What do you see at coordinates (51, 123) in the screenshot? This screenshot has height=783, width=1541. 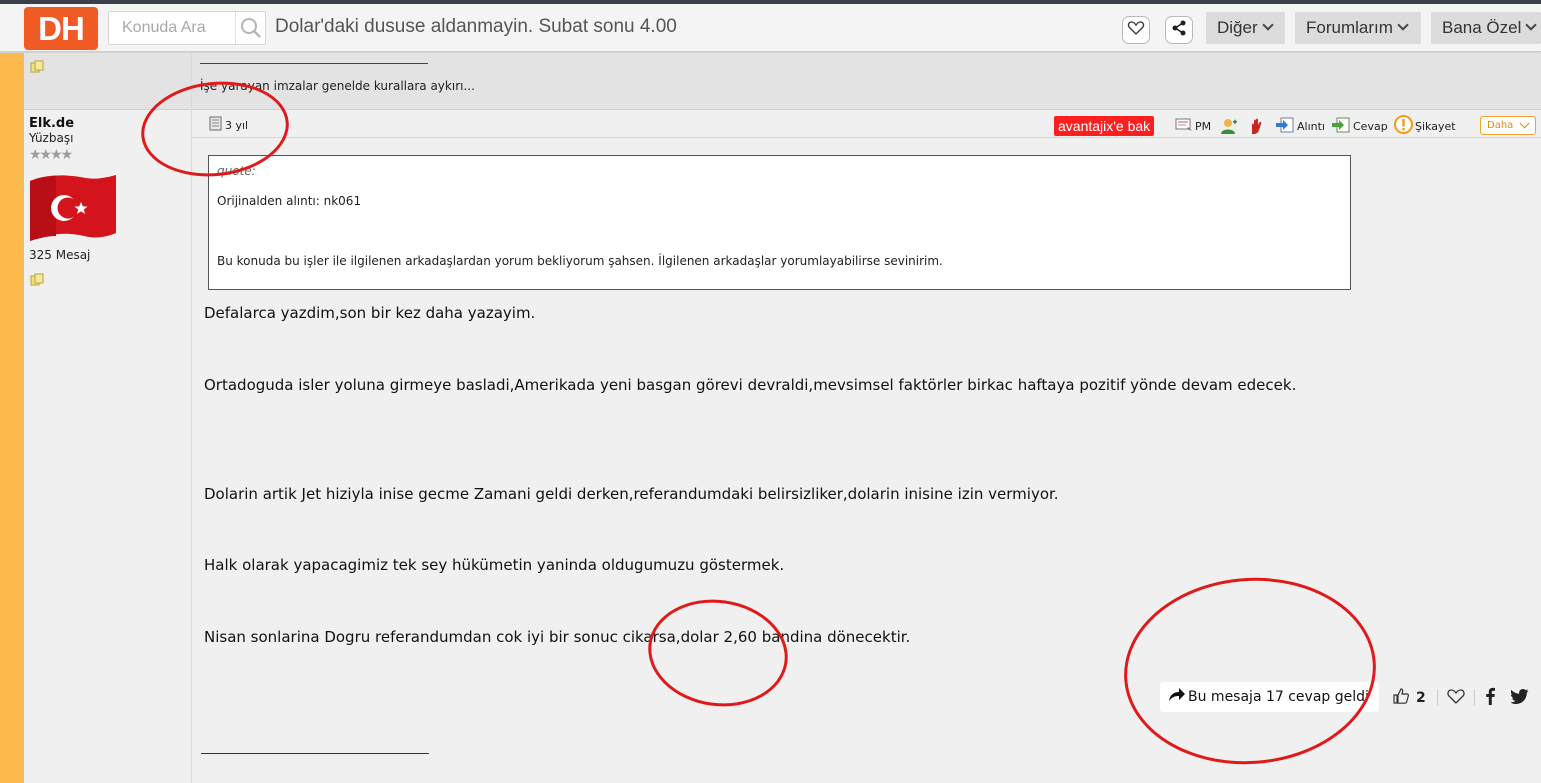 I see `user-name: Elk.de` at bounding box center [51, 123].